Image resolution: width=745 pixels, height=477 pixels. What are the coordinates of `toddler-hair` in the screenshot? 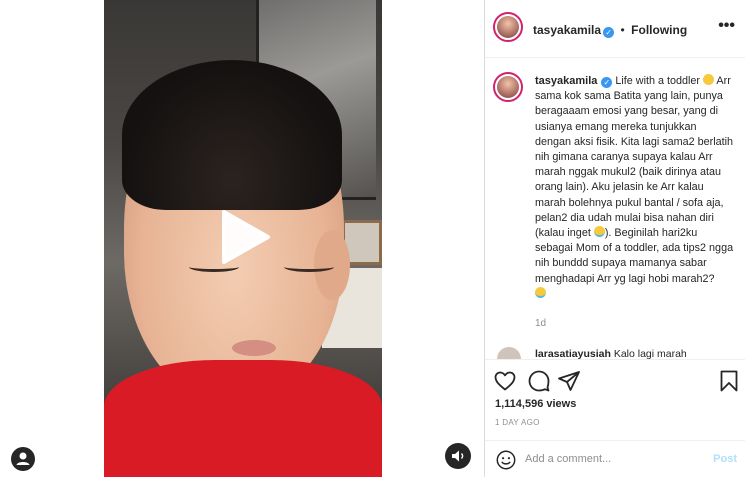 It's located at (232, 135).